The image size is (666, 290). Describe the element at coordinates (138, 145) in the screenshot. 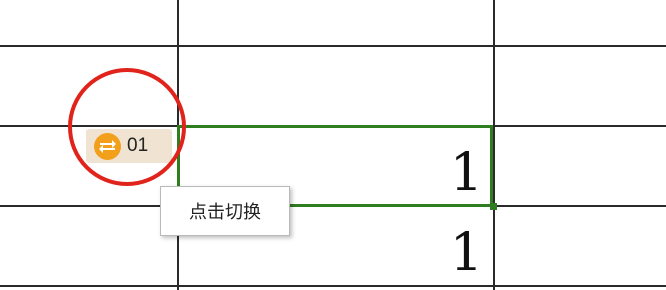

I see `format-switch-label: 01` at that location.